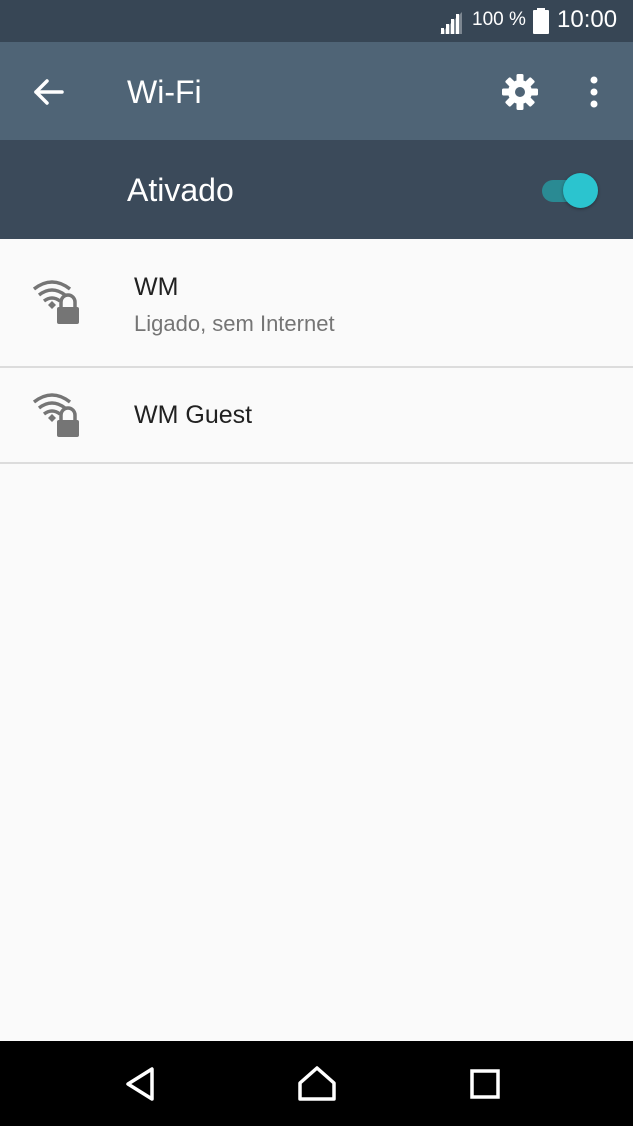 The image size is (633, 1126). Describe the element at coordinates (164, 92) in the screenshot. I see `page-title: Wi-Fi` at that location.